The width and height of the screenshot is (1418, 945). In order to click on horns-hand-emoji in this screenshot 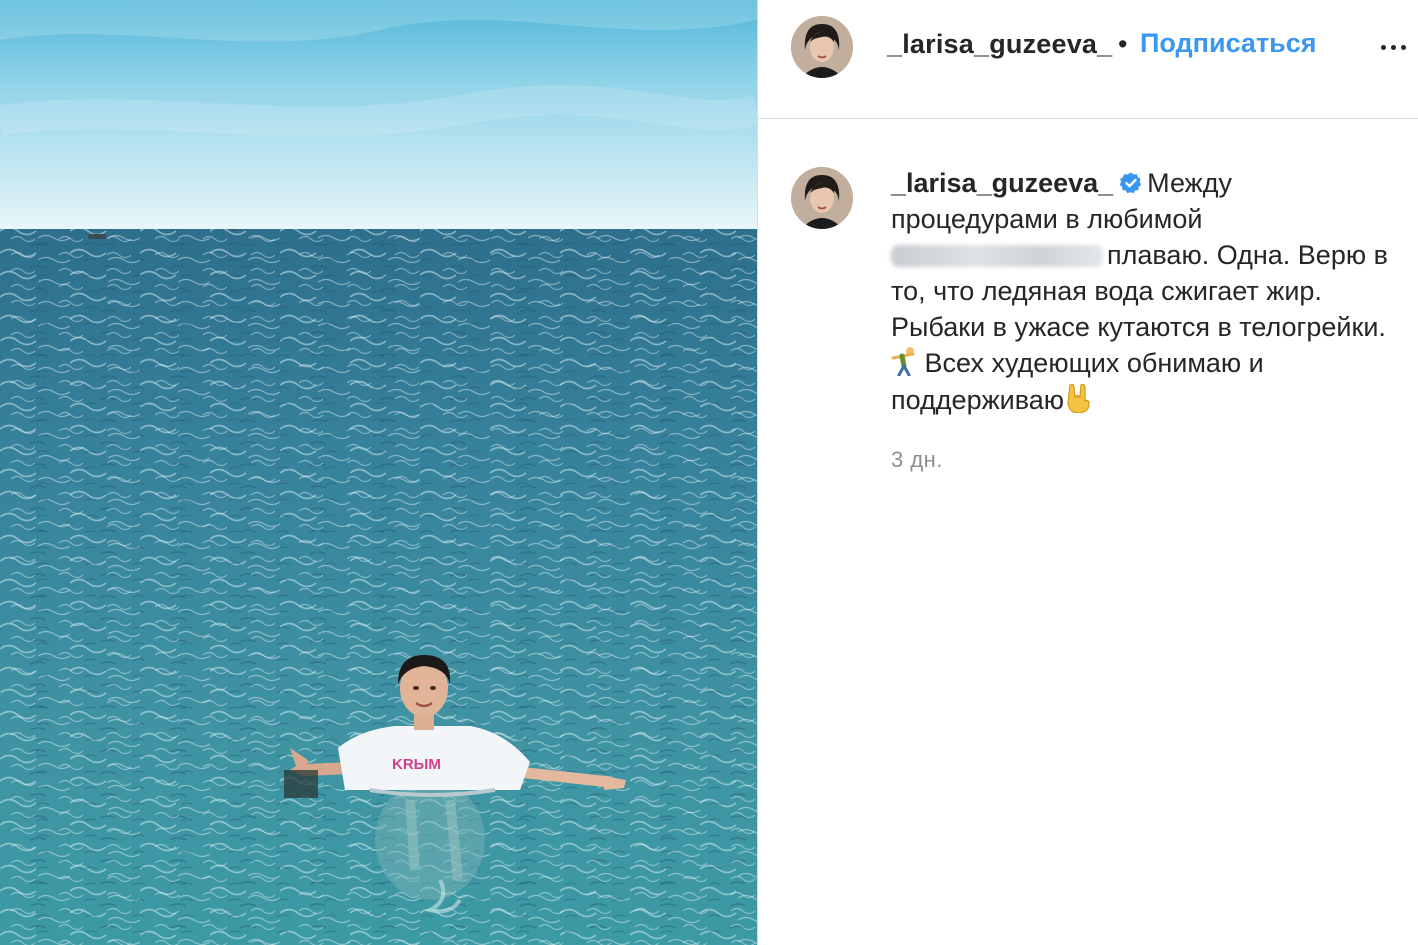, I will do `click(1078, 398)`.